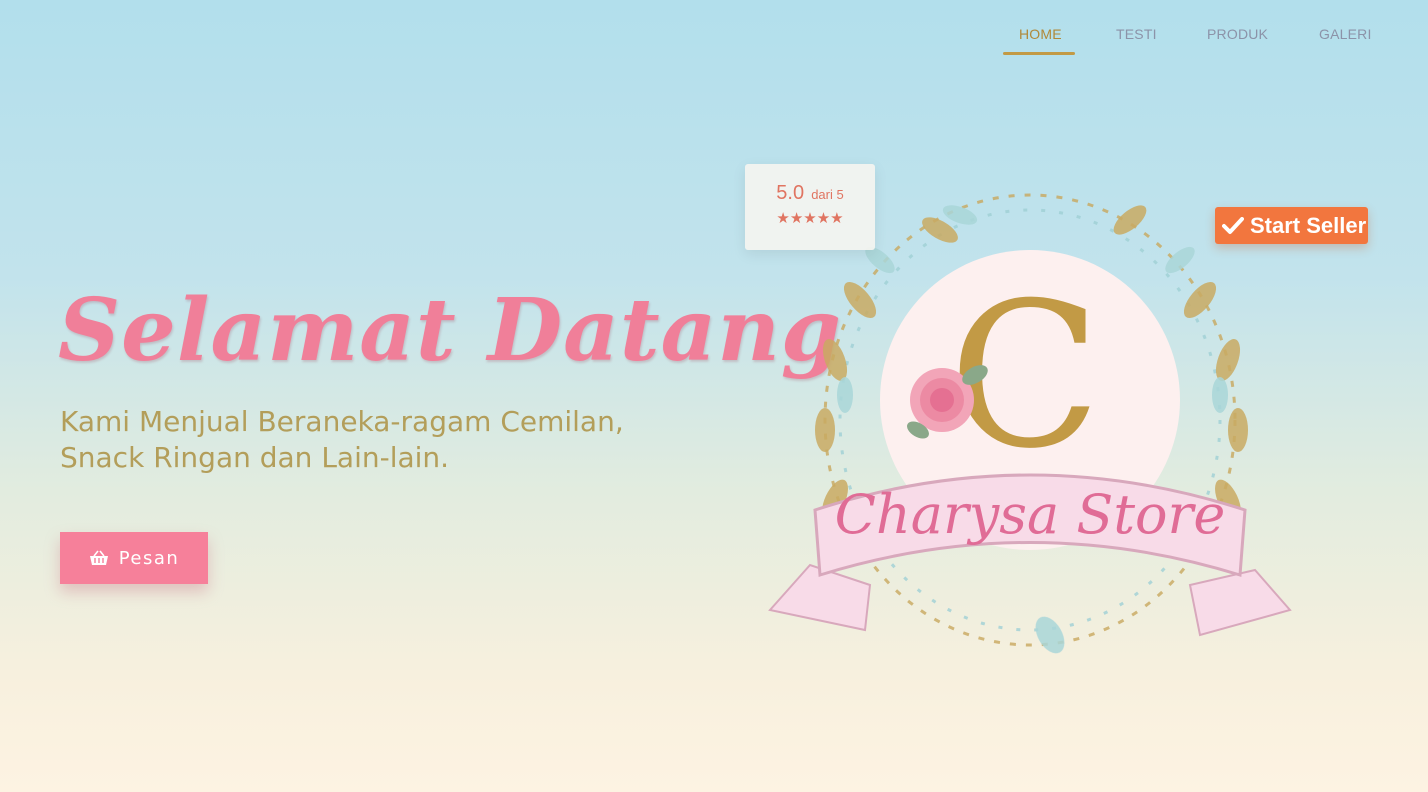 This screenshot has height=792, width=1428. Describe the element at coordinates (98, 557) in the screenshot. I see `basket-icon` at that location.